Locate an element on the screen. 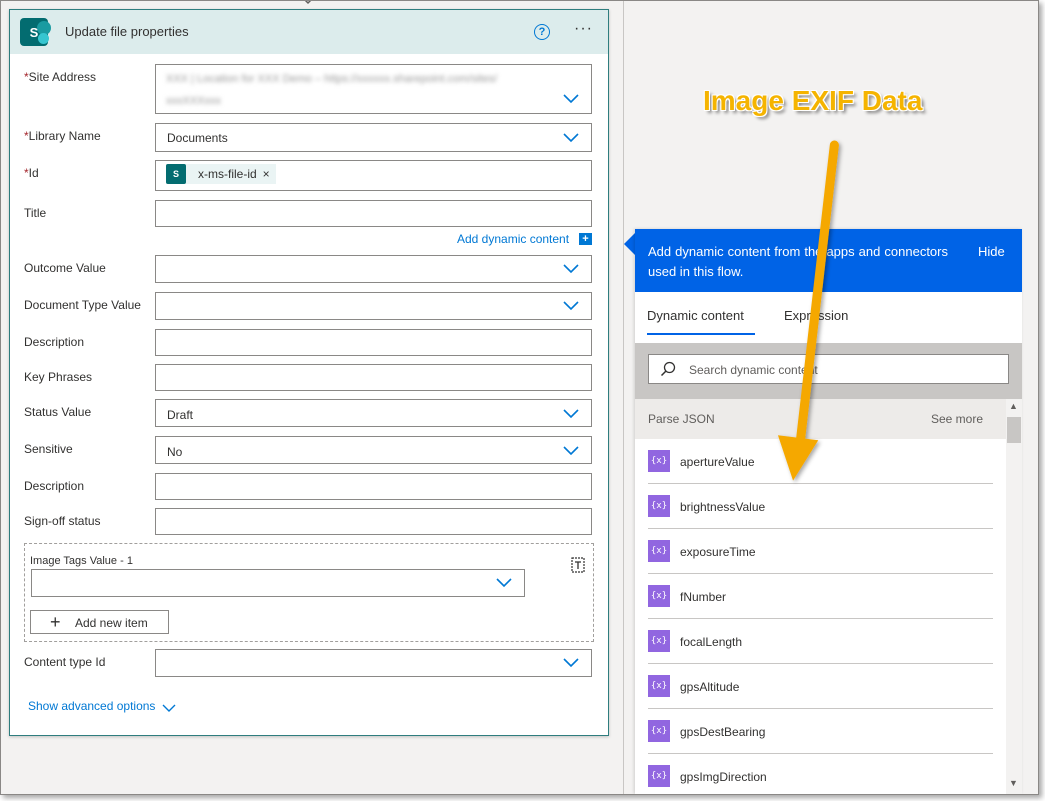  pane-scrollbar: ▲ ▼ is located at coordinates (1014, 596).